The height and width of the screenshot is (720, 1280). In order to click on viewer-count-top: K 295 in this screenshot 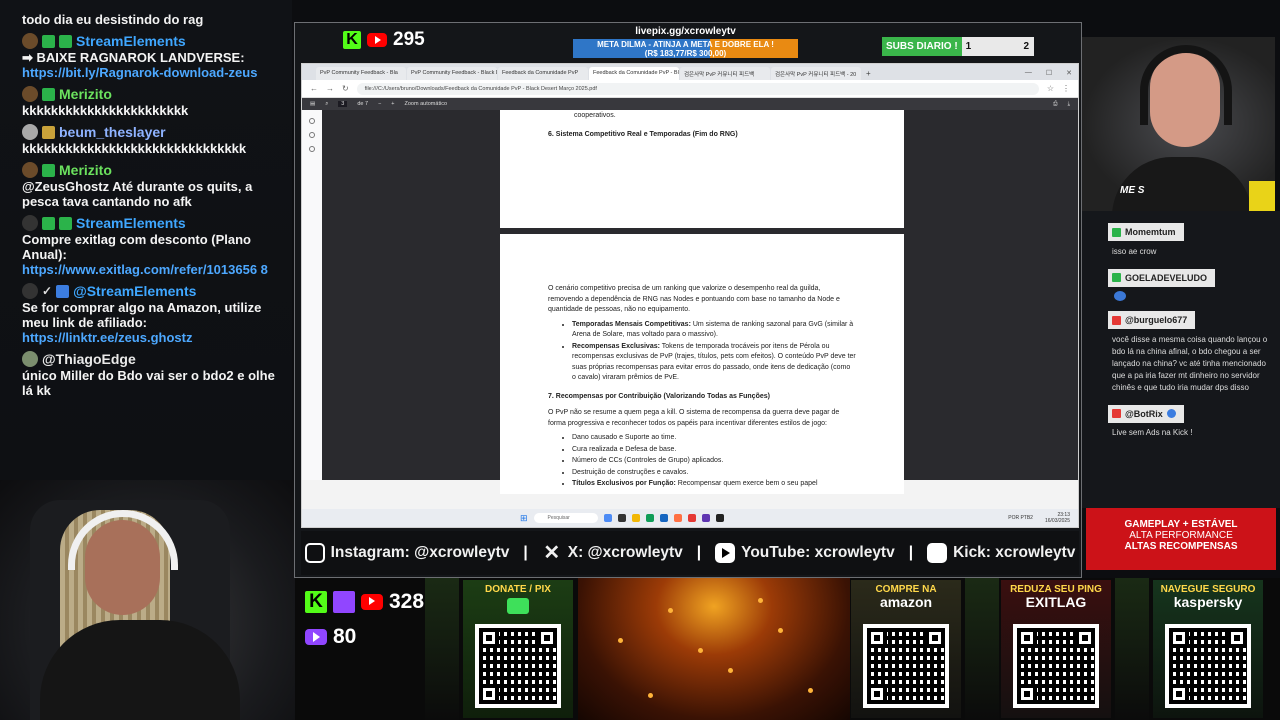, I will do `click(384, 40)`.